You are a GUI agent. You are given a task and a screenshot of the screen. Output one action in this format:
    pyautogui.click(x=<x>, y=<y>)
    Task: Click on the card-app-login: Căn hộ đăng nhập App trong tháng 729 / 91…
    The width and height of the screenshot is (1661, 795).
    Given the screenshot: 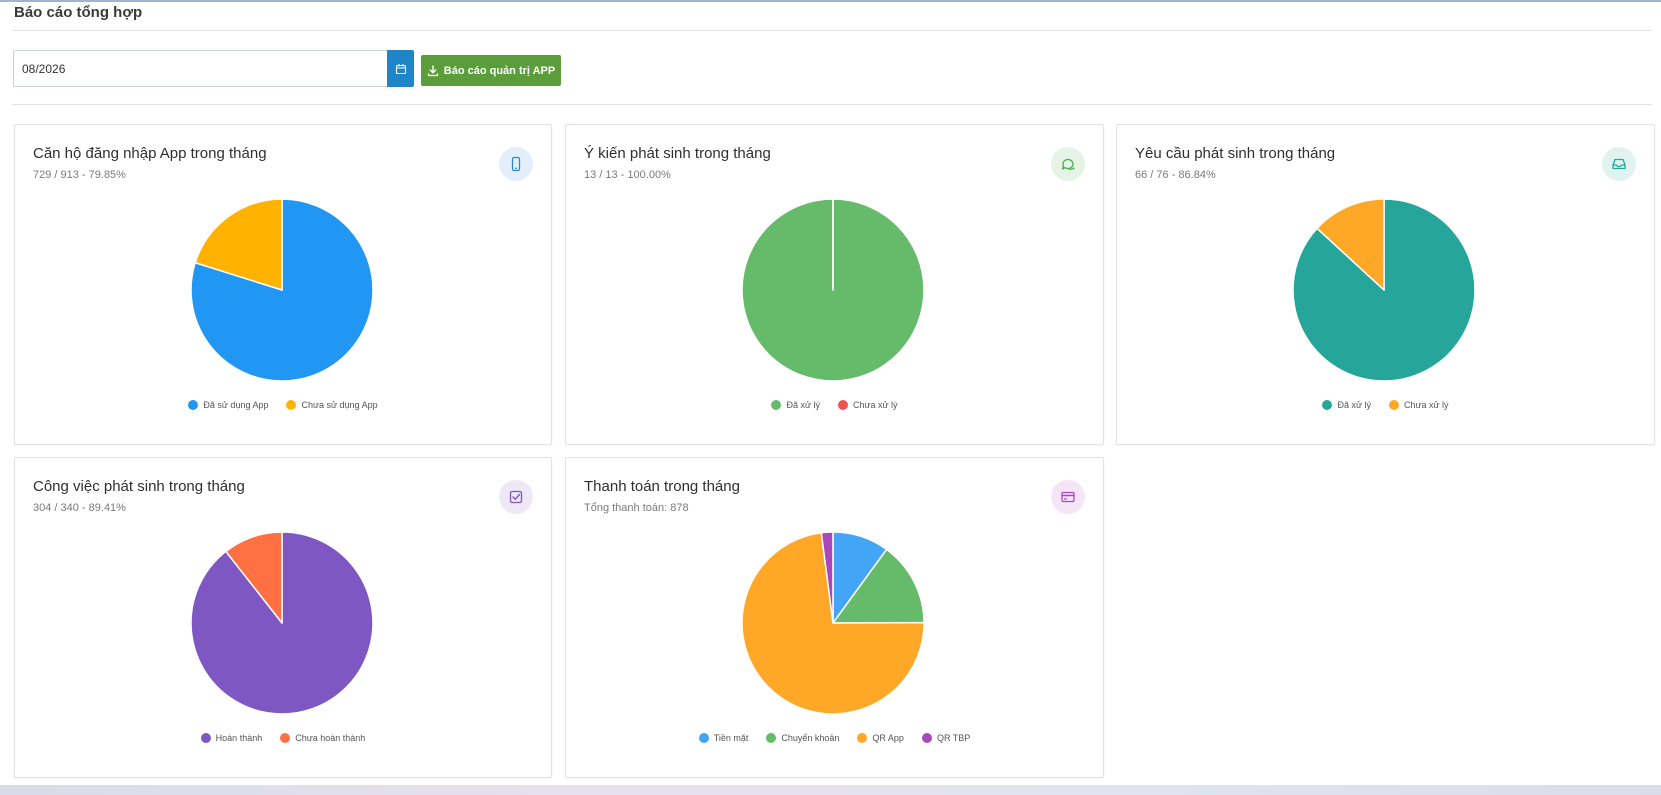 What is the action you would take?
    pyautogui.click(x=283, y=284)
    